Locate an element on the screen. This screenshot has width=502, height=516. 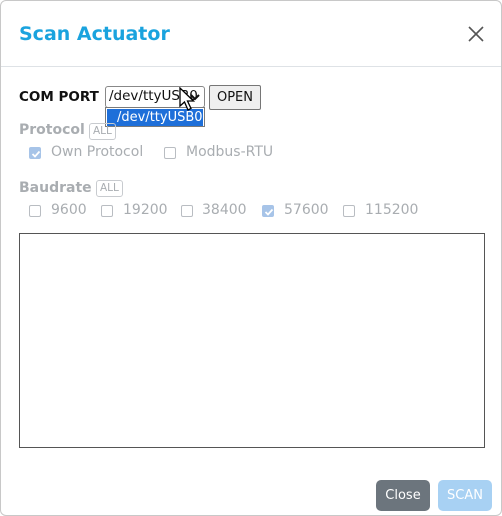
baudrate-label: Baudrate is located at coordinates (55, 188).